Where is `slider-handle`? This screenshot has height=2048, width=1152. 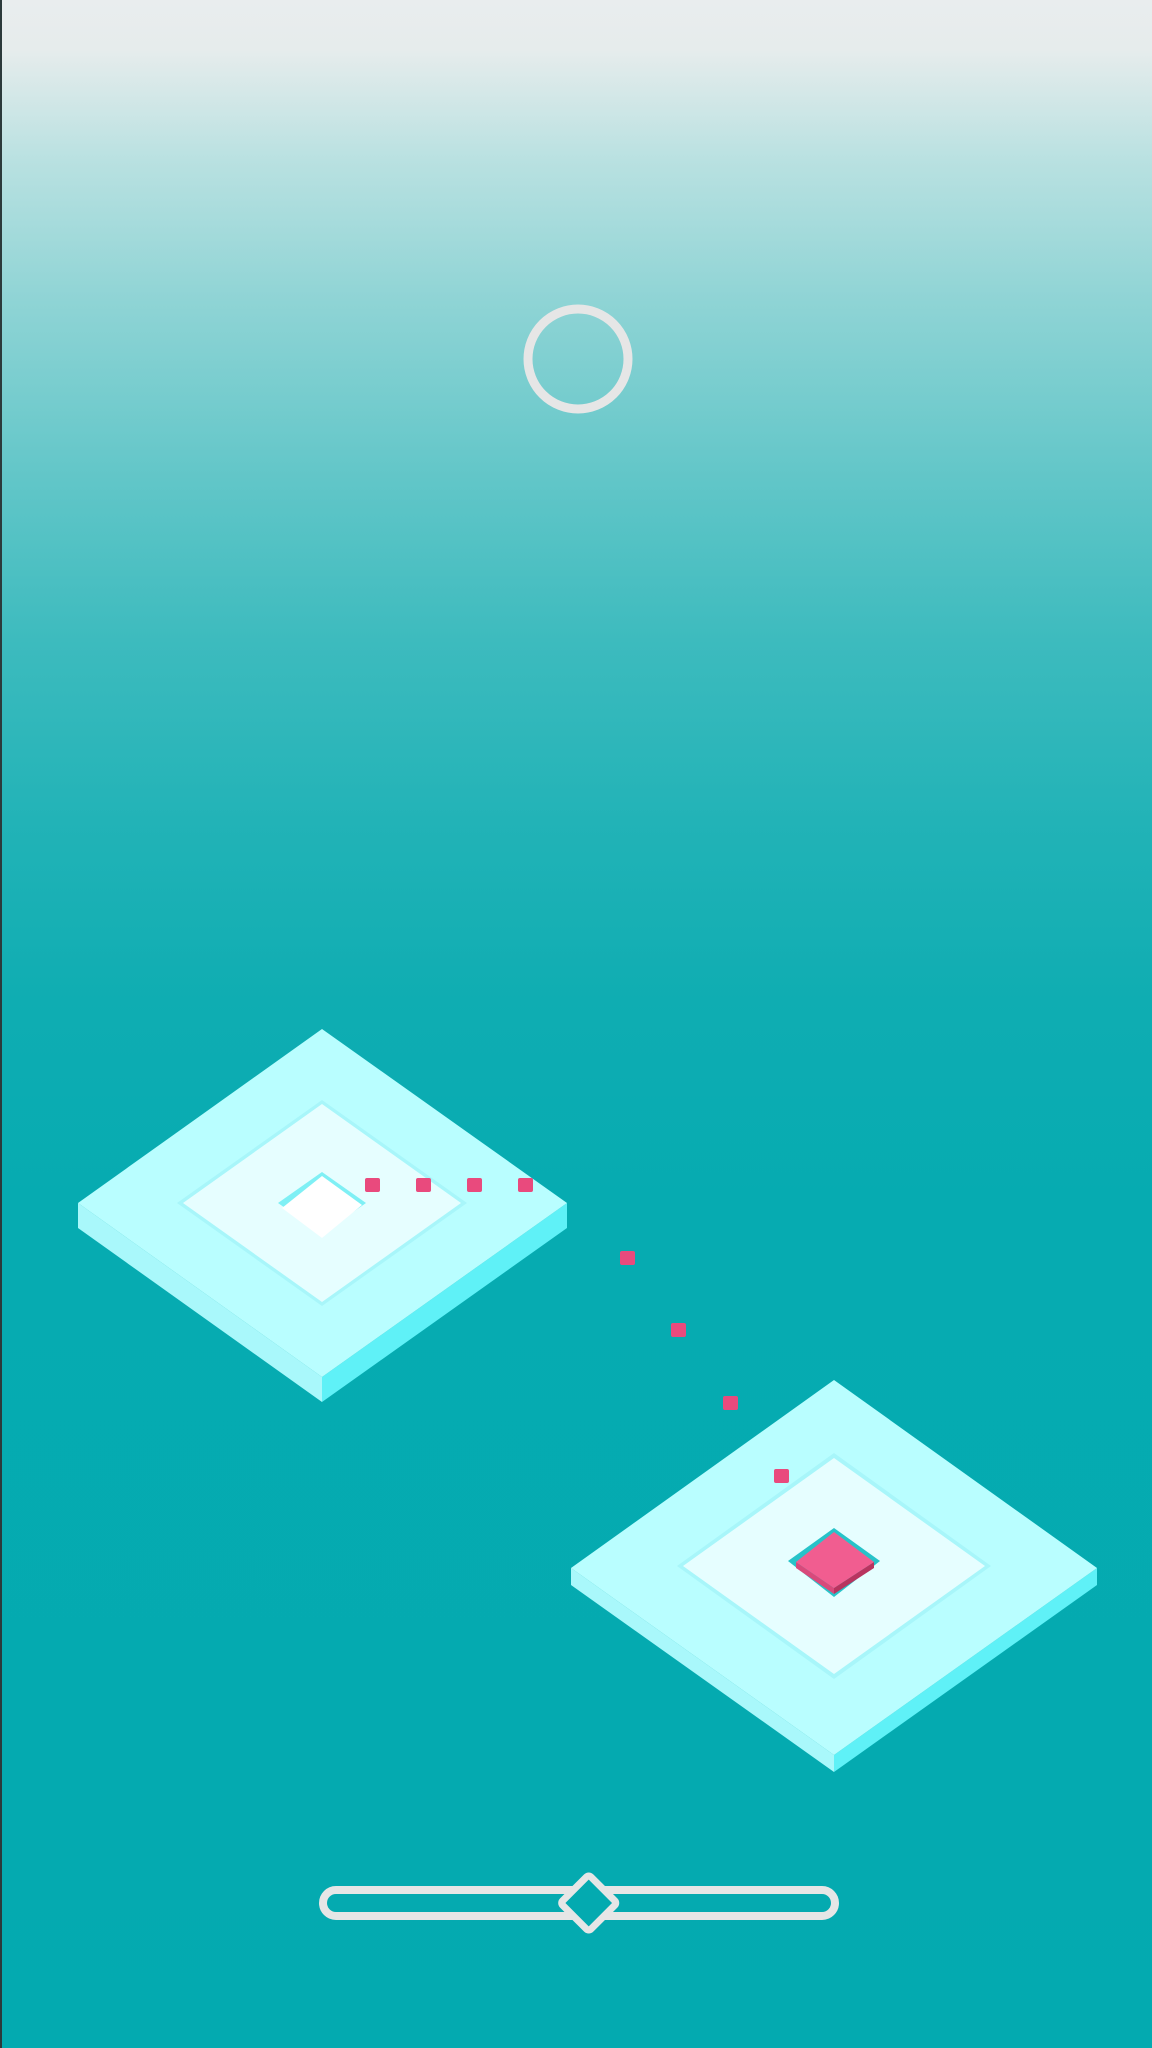 slider-handle is located at coordinates (589, 1903).